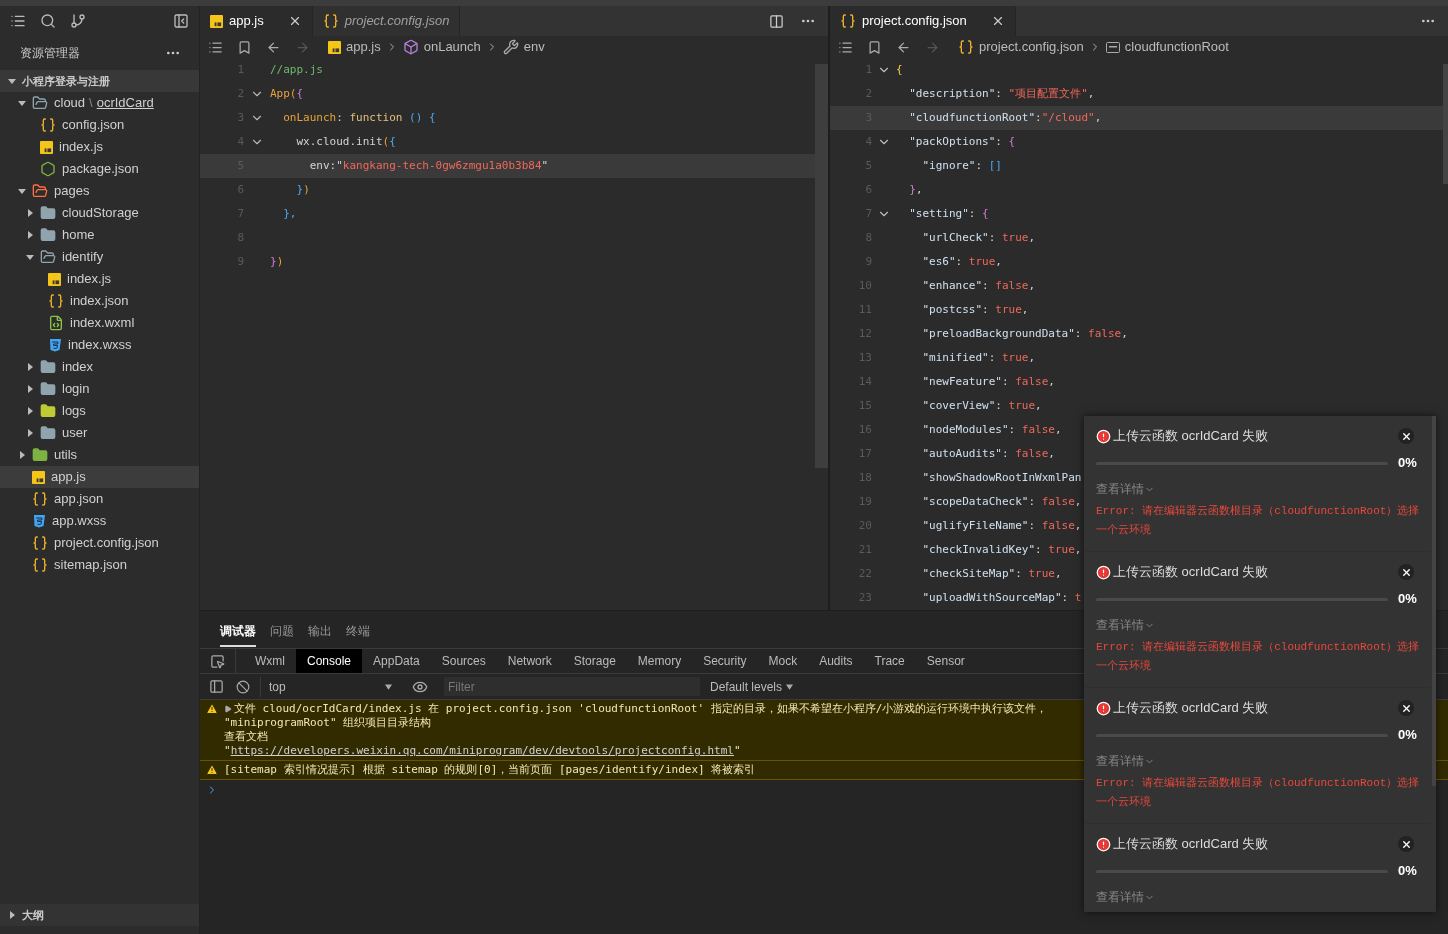  I want to click on clear-icon, so click(243, 686).